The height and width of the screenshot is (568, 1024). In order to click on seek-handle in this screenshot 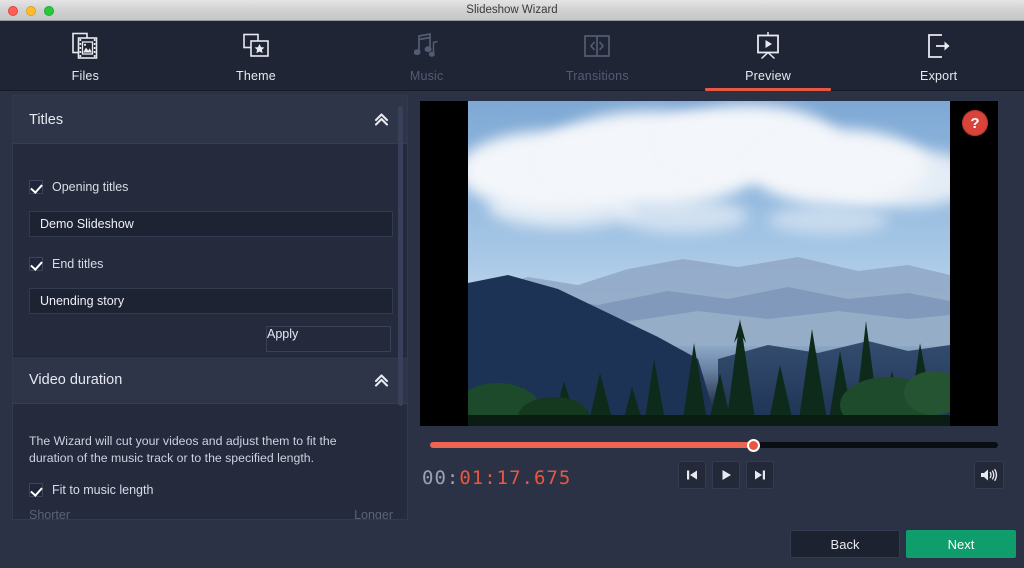, I will do `click(754, 445)`.